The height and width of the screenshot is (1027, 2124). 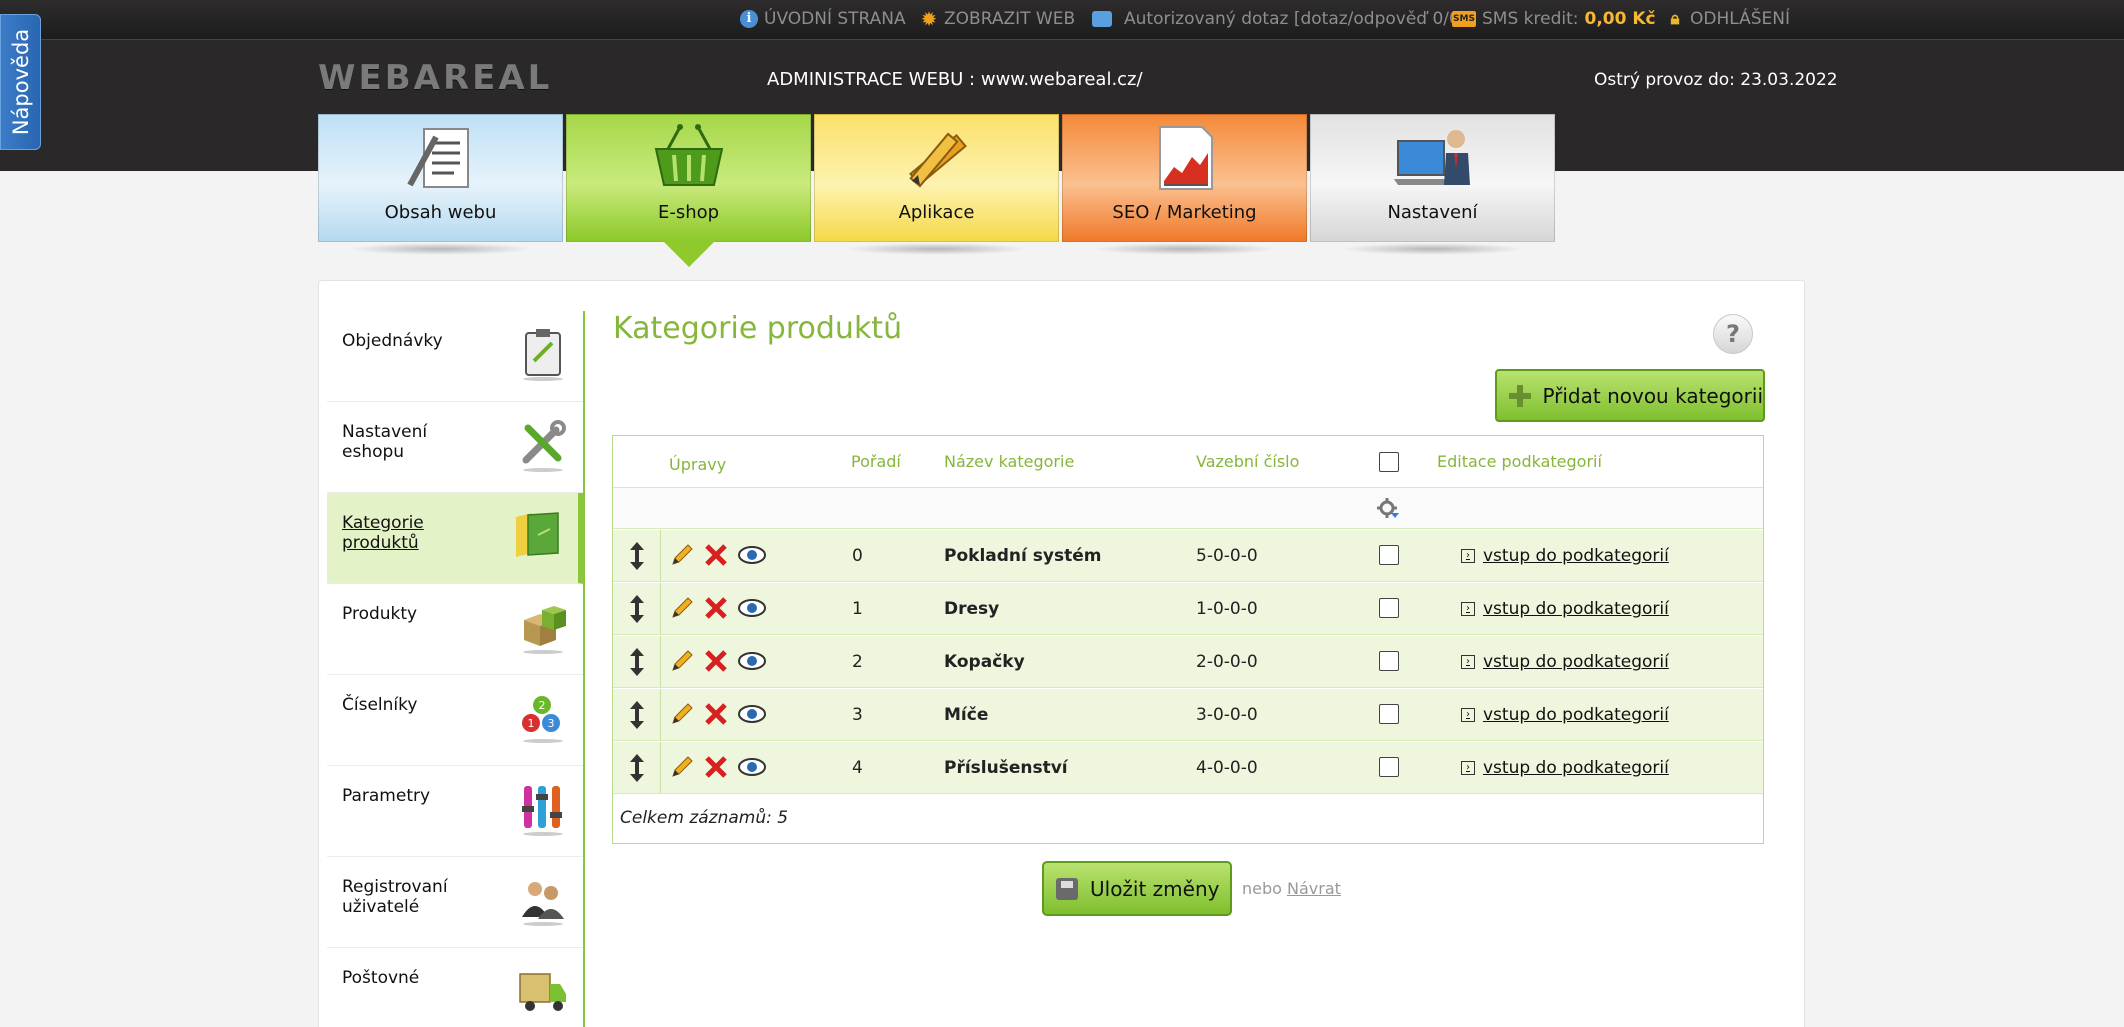 I want to click on back-link: Návrat, so click(x=1314, y=888).